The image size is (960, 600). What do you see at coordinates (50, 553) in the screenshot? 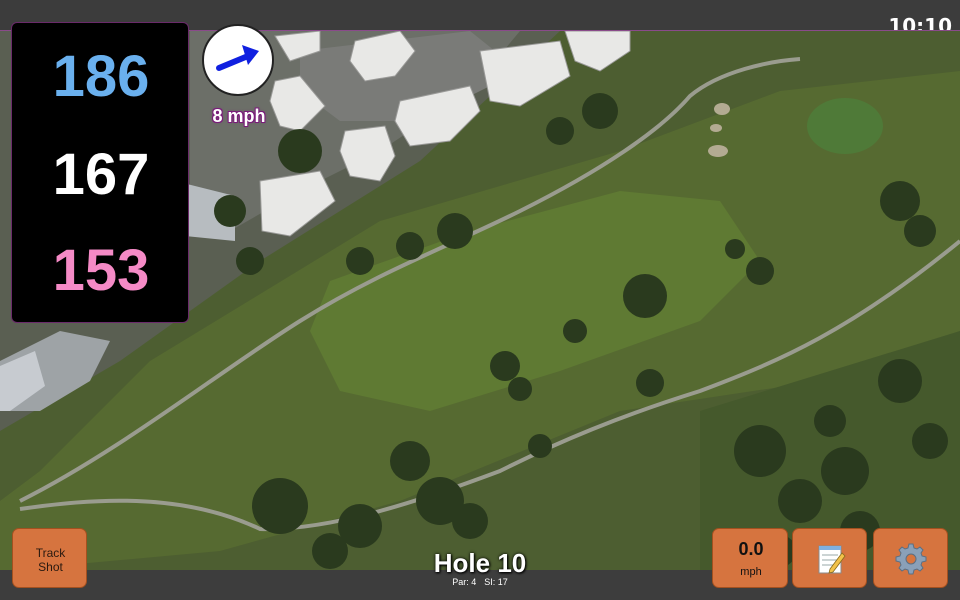
I see `track-shot-label-line1: Track` at bounding box center [50, 553].